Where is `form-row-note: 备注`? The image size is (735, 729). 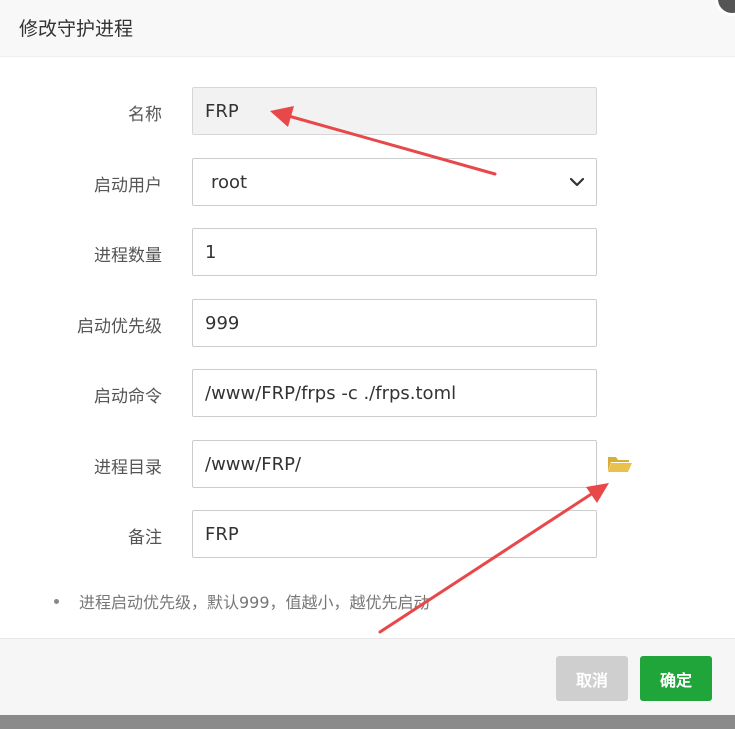 form-row-note: 备注 is located at coordinates (367, 534).